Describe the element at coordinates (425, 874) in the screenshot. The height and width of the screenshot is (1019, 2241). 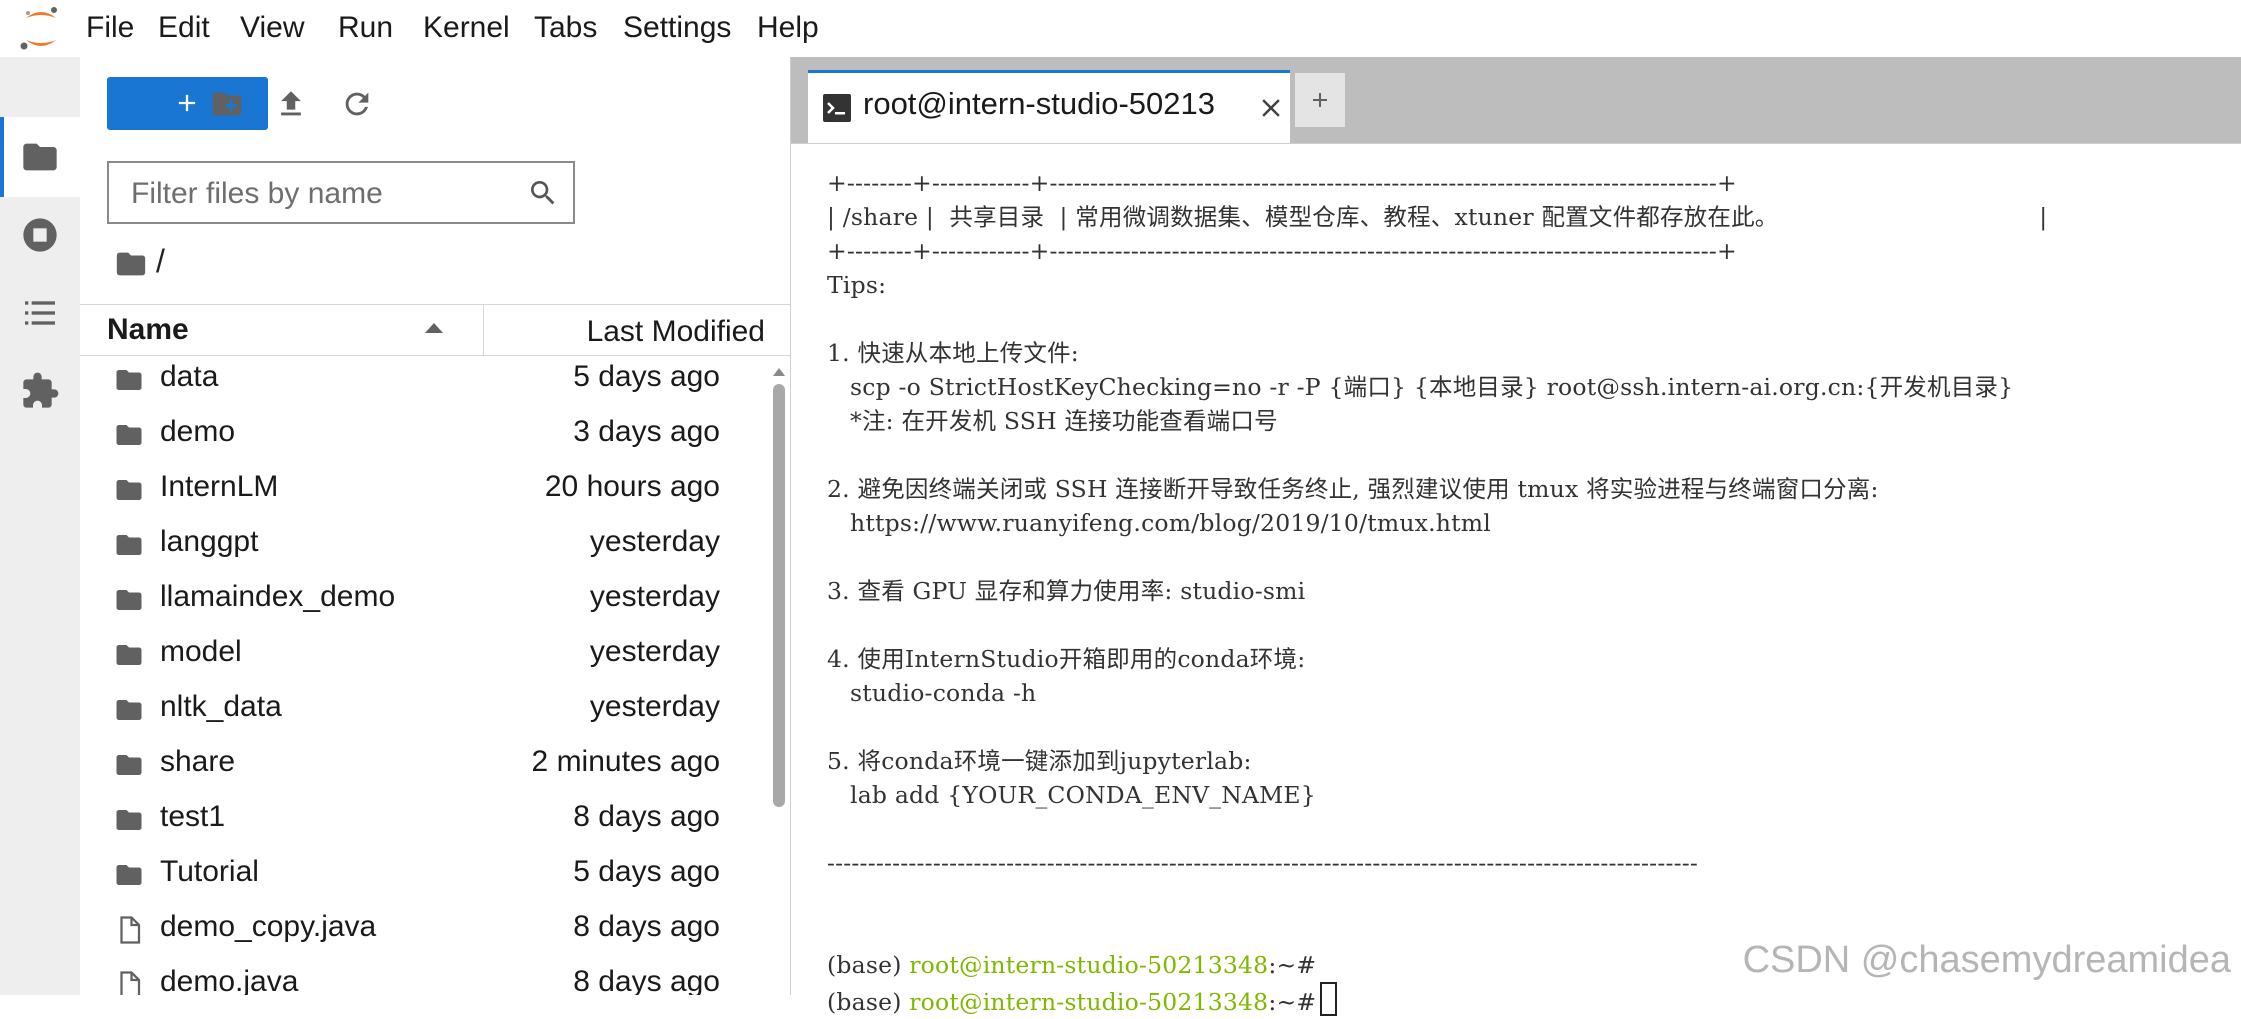
I see `file-row: Tutorial 5 days ago` at that location.